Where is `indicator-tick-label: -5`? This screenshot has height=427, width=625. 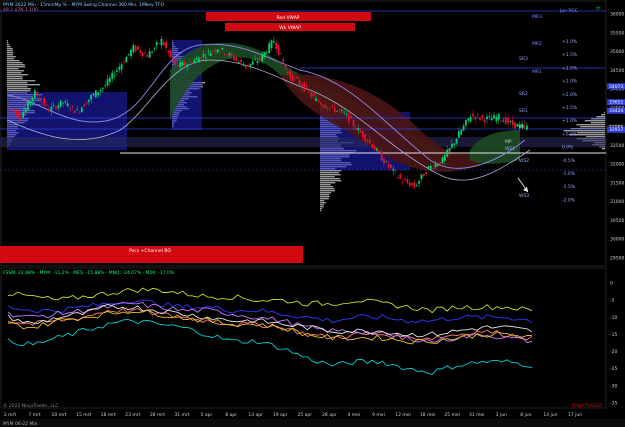
indicator-tick-label: -5 is located at coordinates (612, 301).